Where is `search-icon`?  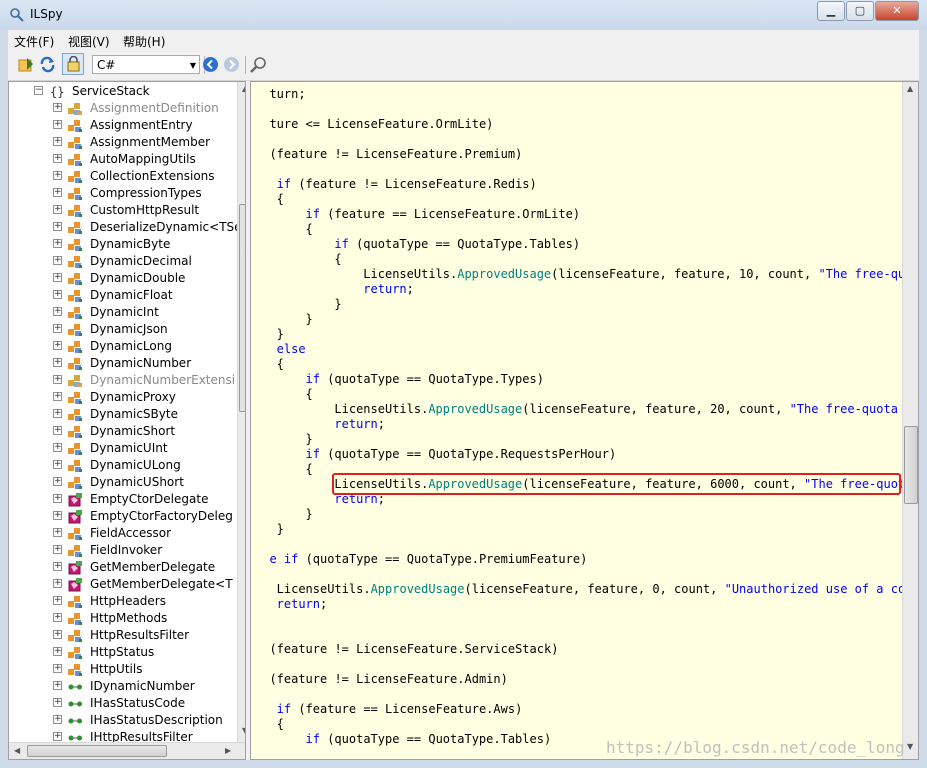
search-icon is located at coordinates (258, 64).